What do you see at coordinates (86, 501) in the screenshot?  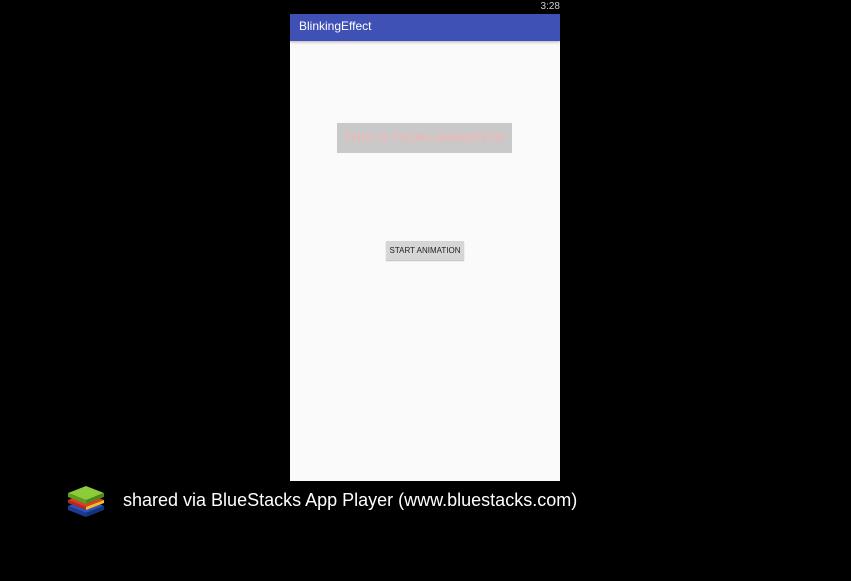 I see `bluestacks-logo-icon` at bounding box center [86, 501].